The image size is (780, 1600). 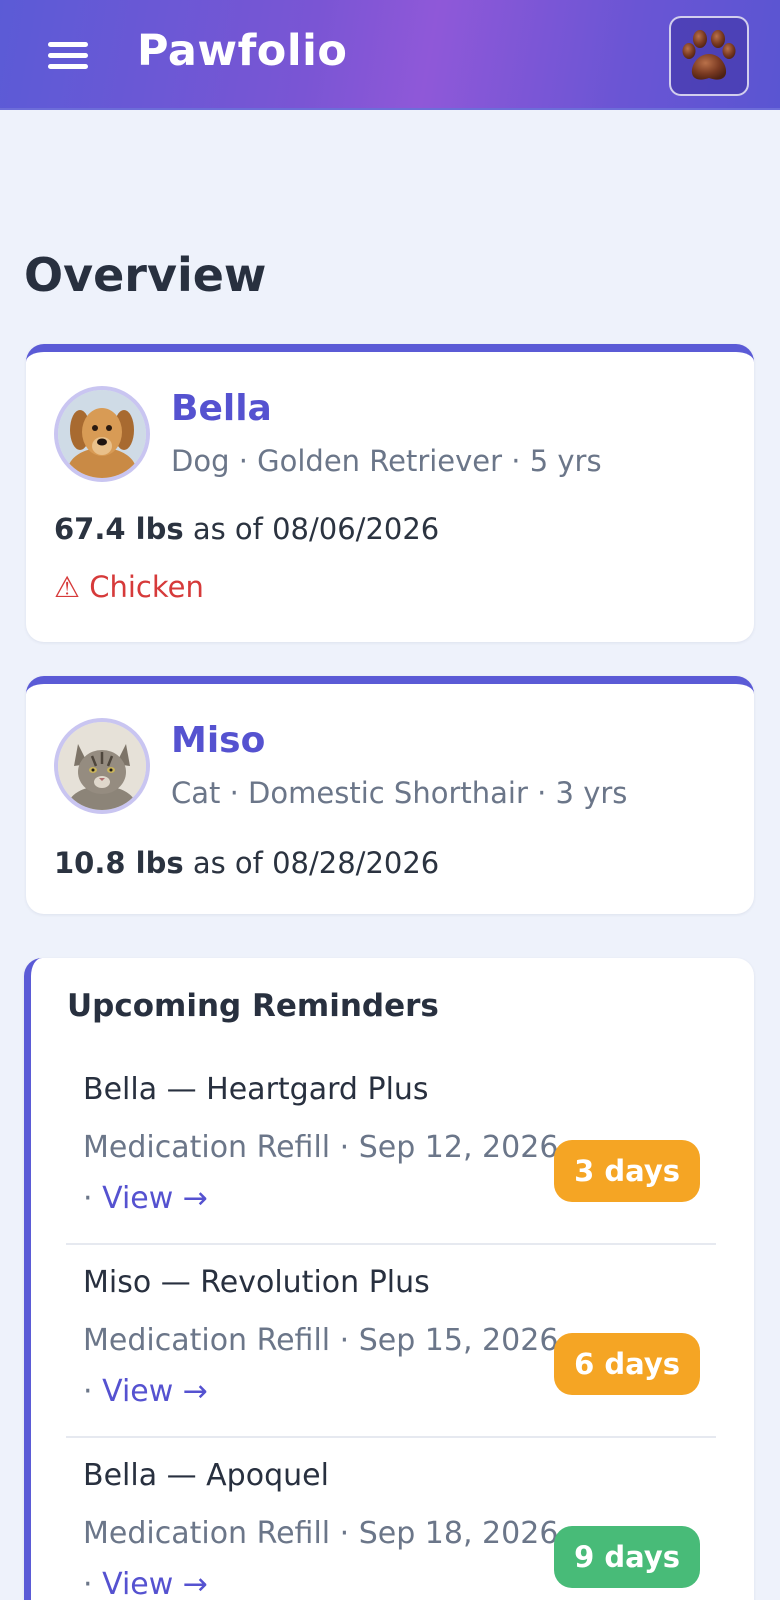 I want to click on pet-weight: 67.4 lbs as of 08/06/2026, so click(x=246, y=529).